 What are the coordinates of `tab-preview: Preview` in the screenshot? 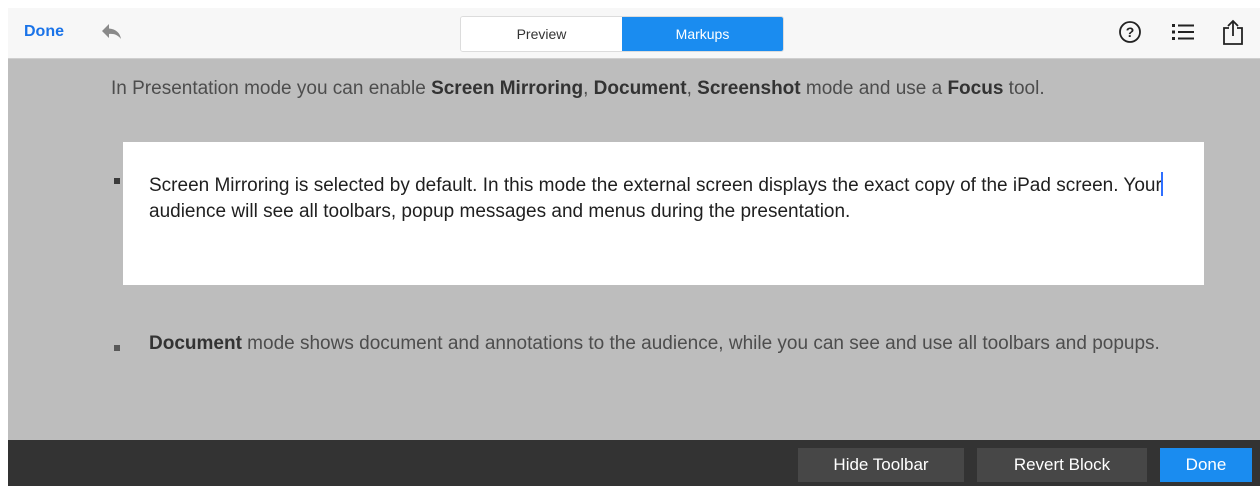 It's located at (541, 34).